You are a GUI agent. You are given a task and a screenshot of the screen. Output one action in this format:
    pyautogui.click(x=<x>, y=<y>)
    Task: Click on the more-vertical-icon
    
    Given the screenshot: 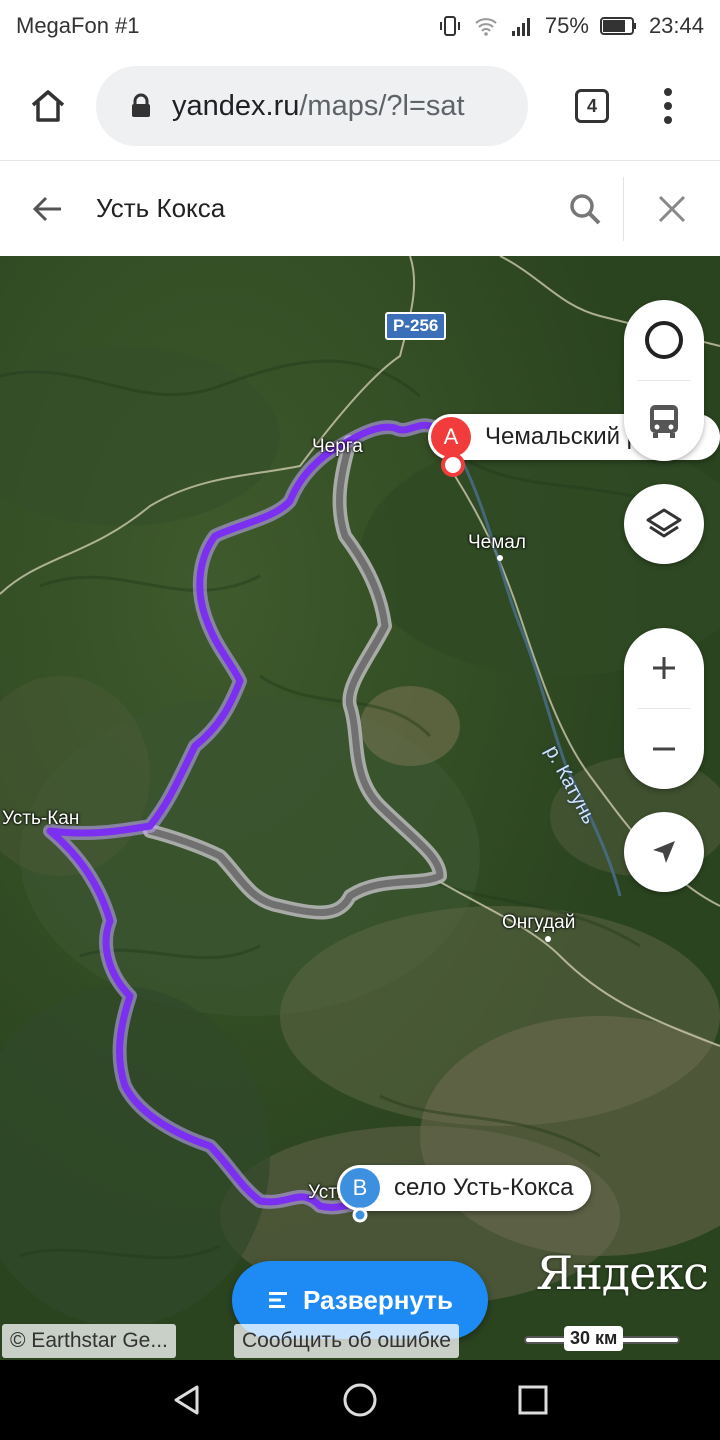 What is the action you would take?
    pyautogui.click(x=668, y=106)
    